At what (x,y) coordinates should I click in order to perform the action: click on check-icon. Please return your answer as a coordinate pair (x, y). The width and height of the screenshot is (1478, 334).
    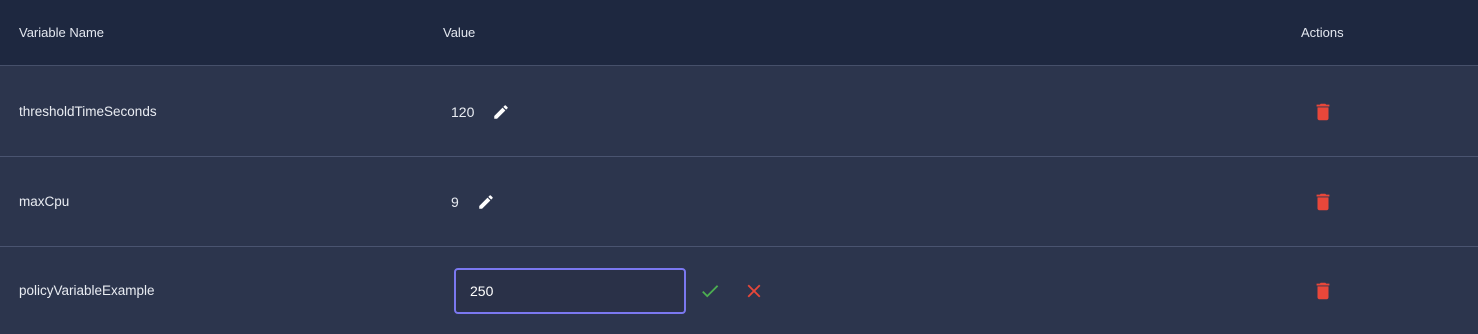
    Looking at the image, I should click on (710, 290).